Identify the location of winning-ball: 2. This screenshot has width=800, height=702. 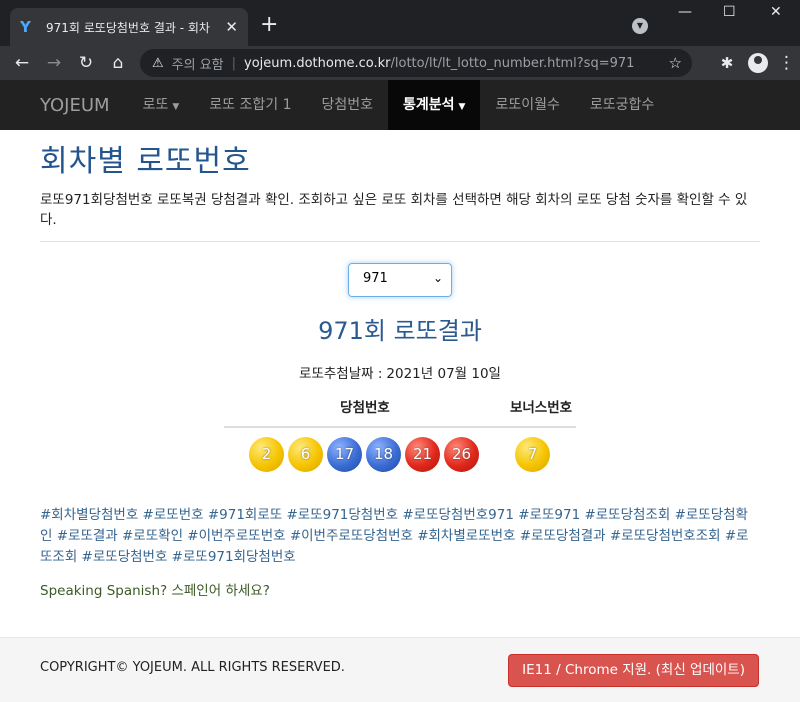
(266, 454).